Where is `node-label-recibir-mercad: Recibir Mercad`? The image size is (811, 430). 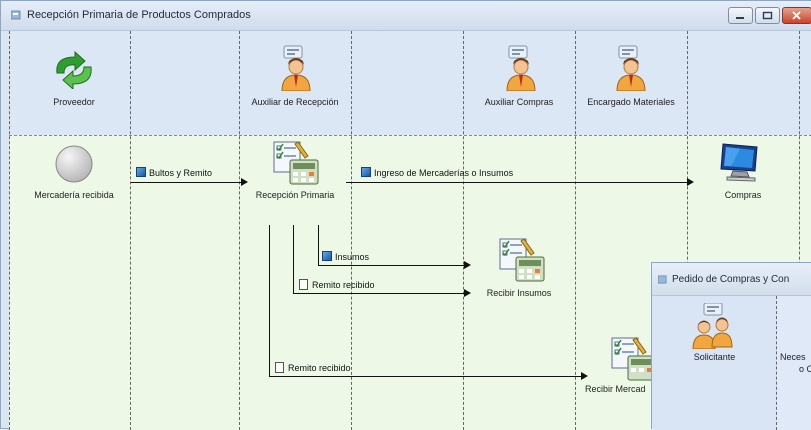 node-label-recibir-mercad: Recibir Mercad is located at coordinates (615, 389).